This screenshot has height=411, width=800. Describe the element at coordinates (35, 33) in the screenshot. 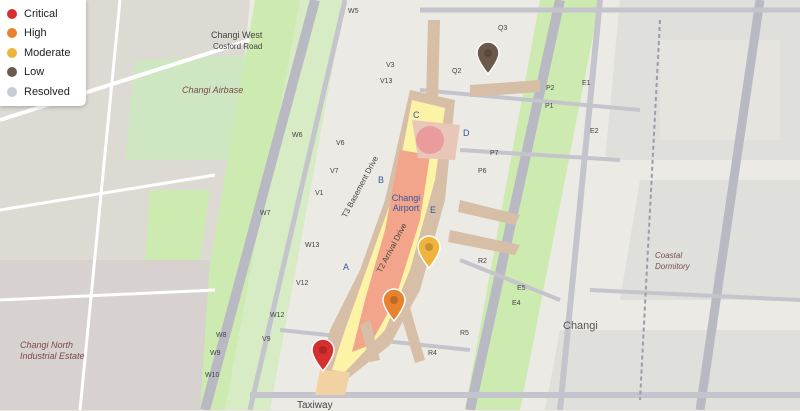

I see `legend-label: High` at that location.